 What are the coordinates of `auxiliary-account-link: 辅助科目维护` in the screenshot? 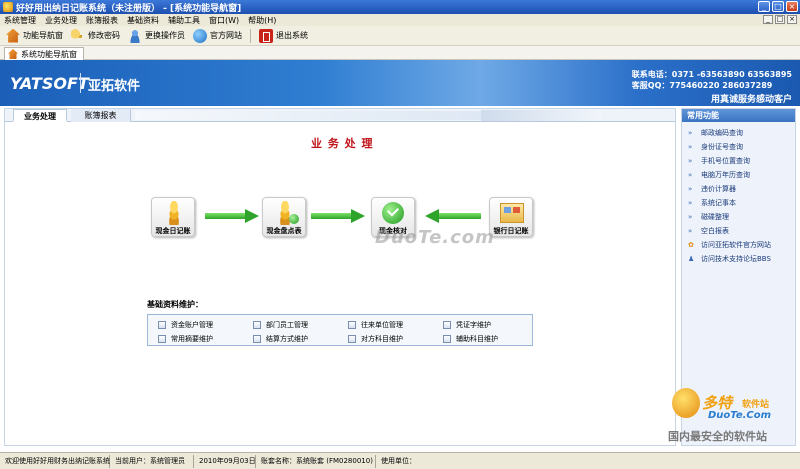 It's located at (470, 339).